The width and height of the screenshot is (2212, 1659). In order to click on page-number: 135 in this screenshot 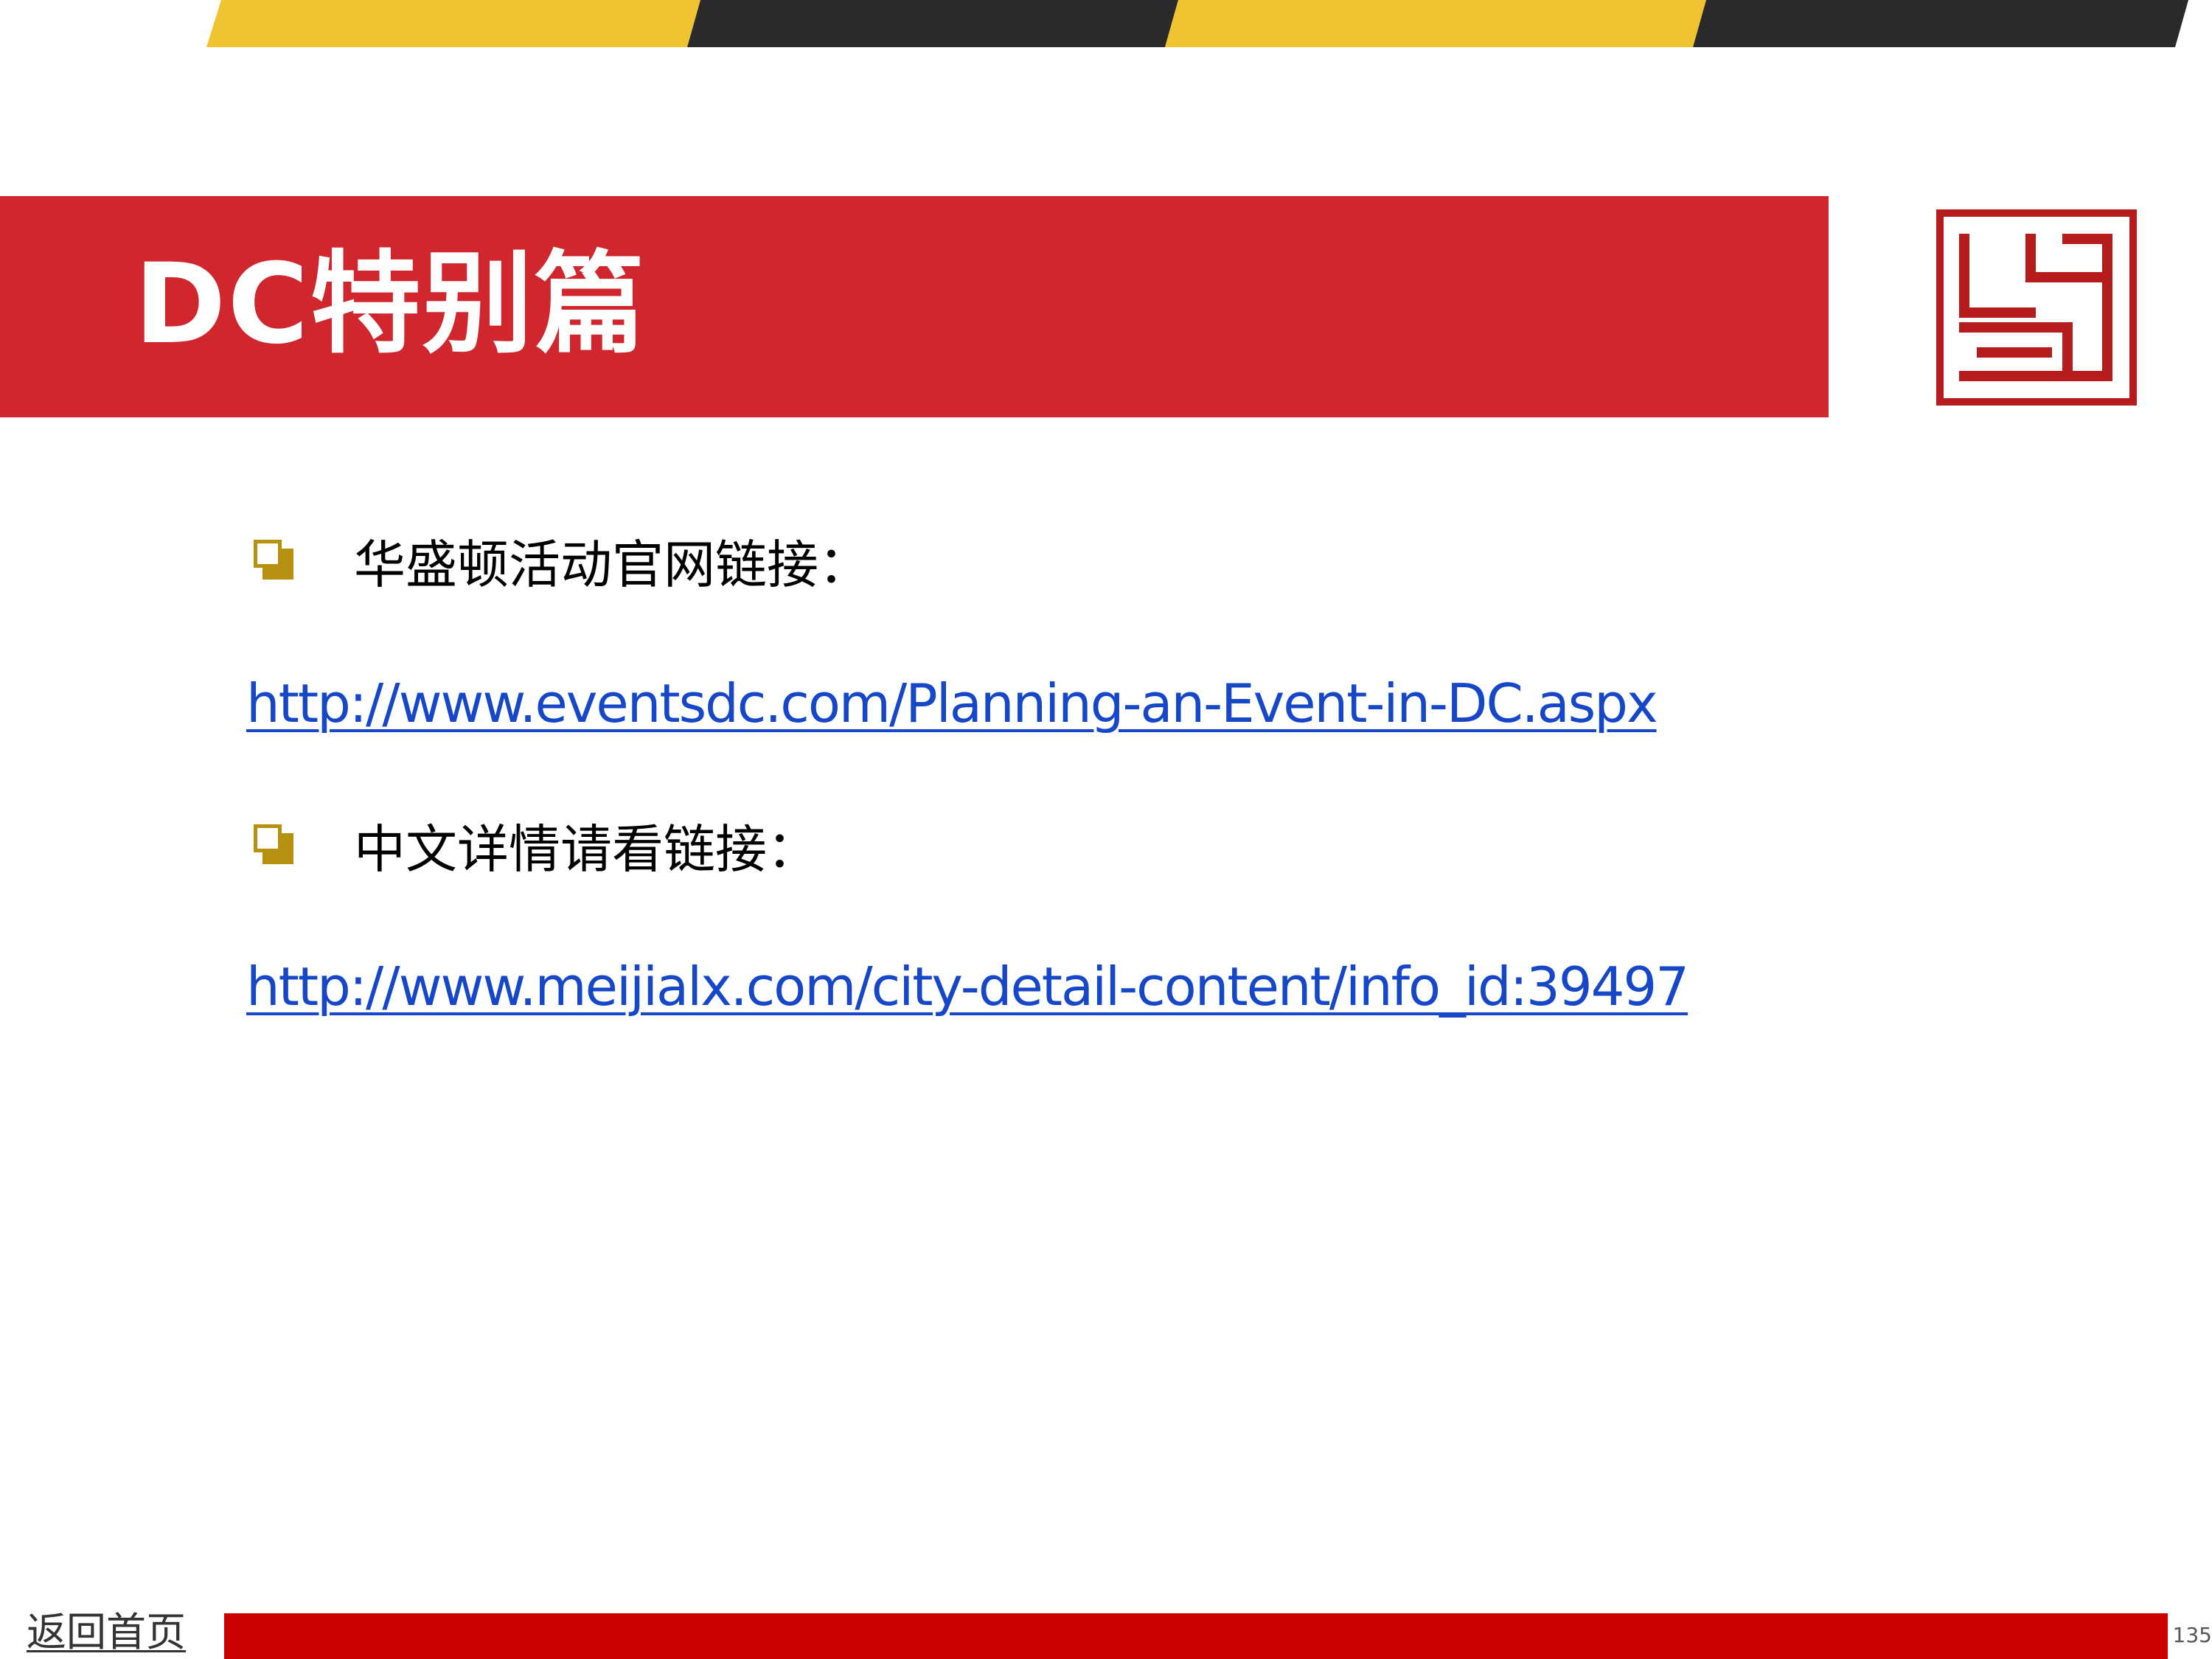, I will do `click(2192, 1635)`.